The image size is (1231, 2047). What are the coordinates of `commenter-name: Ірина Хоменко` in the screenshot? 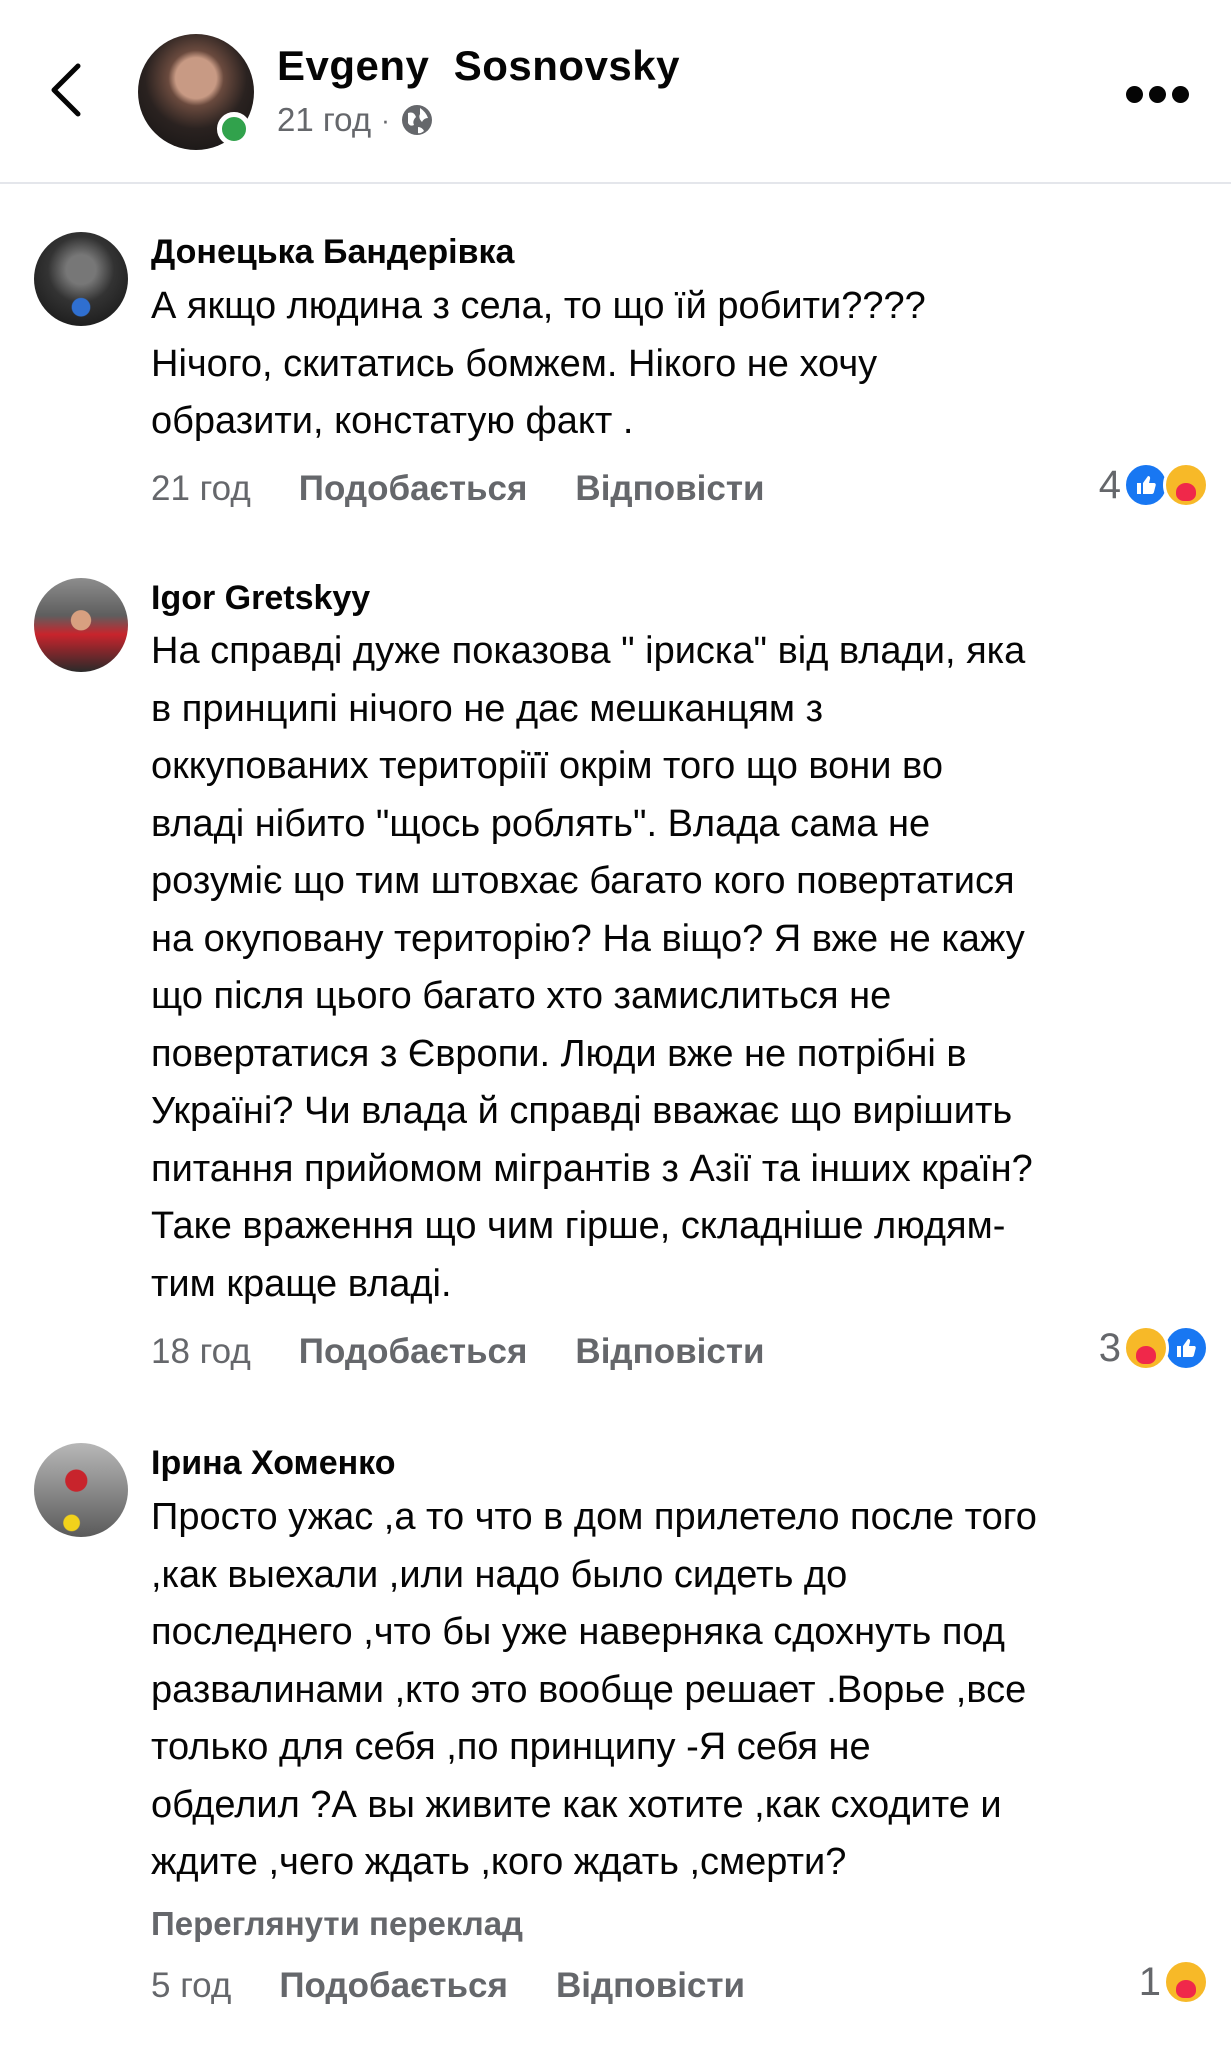 It's located at (273, 1463).